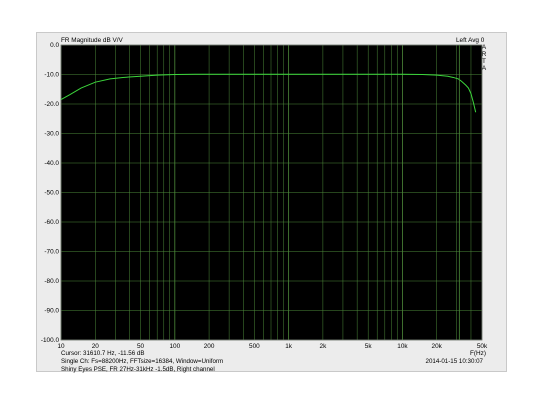 This screenshot has width=541, height=400. Describe the element at coordinates (51, 104) in the screenshot. I see `y-tick-label: -20.0` at that location.